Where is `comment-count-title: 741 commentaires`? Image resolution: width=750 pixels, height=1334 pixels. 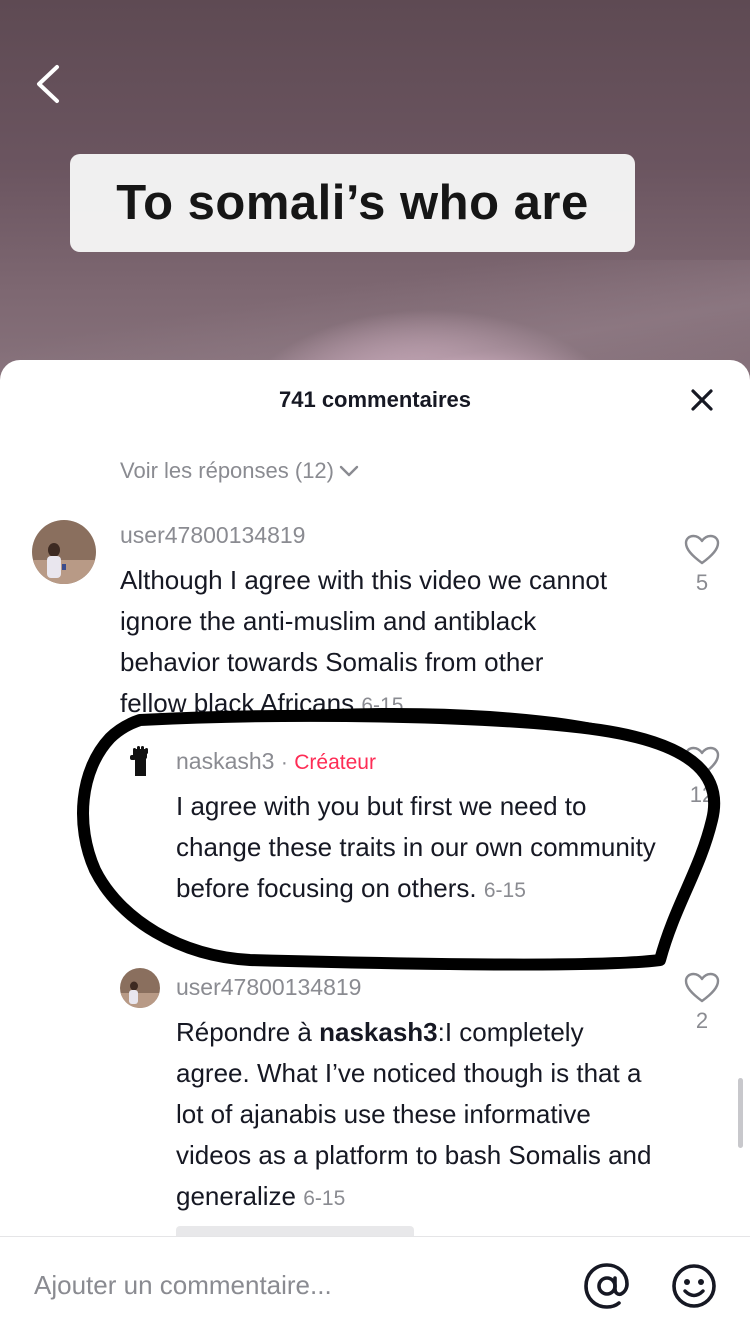 comment-count-title: 741 commentaires is located at coordinates (375, 399).